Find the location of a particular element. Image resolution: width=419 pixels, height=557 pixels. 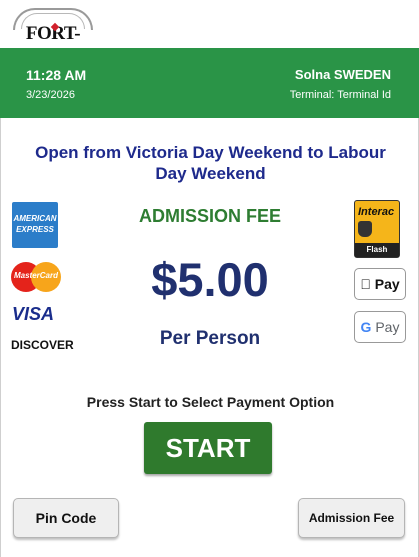

admission-price: $5.00 is located at coordinates (210, 279).